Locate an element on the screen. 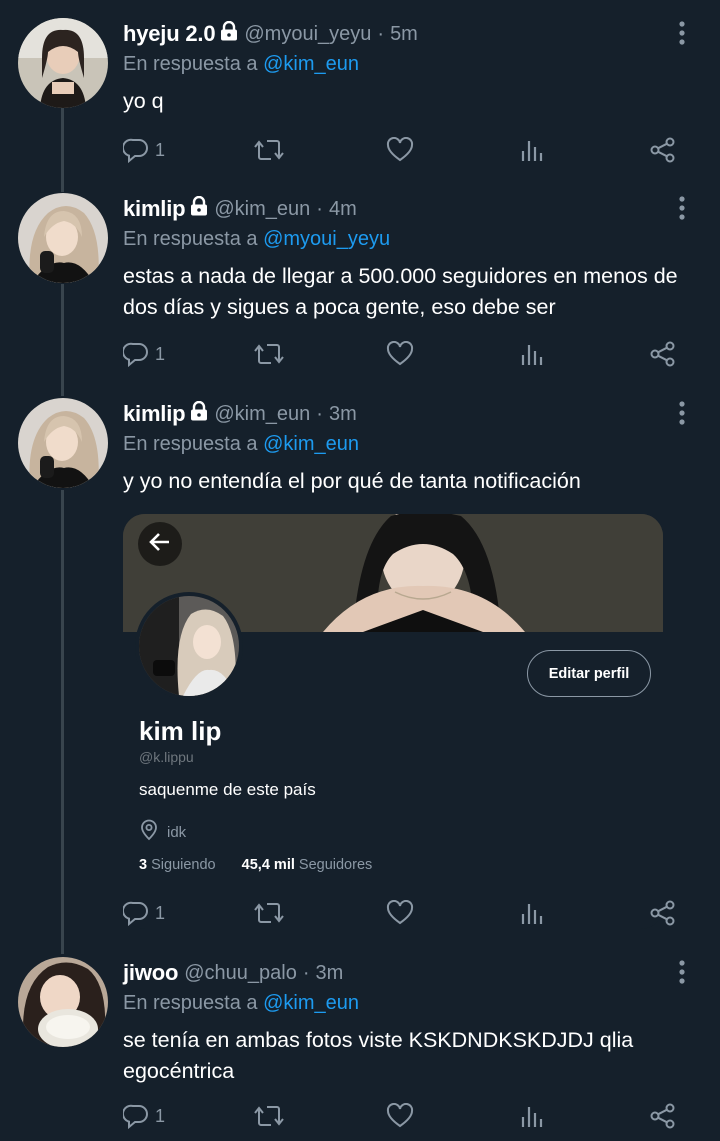 The width and height of the screenshot is (720, 1141). profile-name: kim lip is located at coordinates (180, 731).